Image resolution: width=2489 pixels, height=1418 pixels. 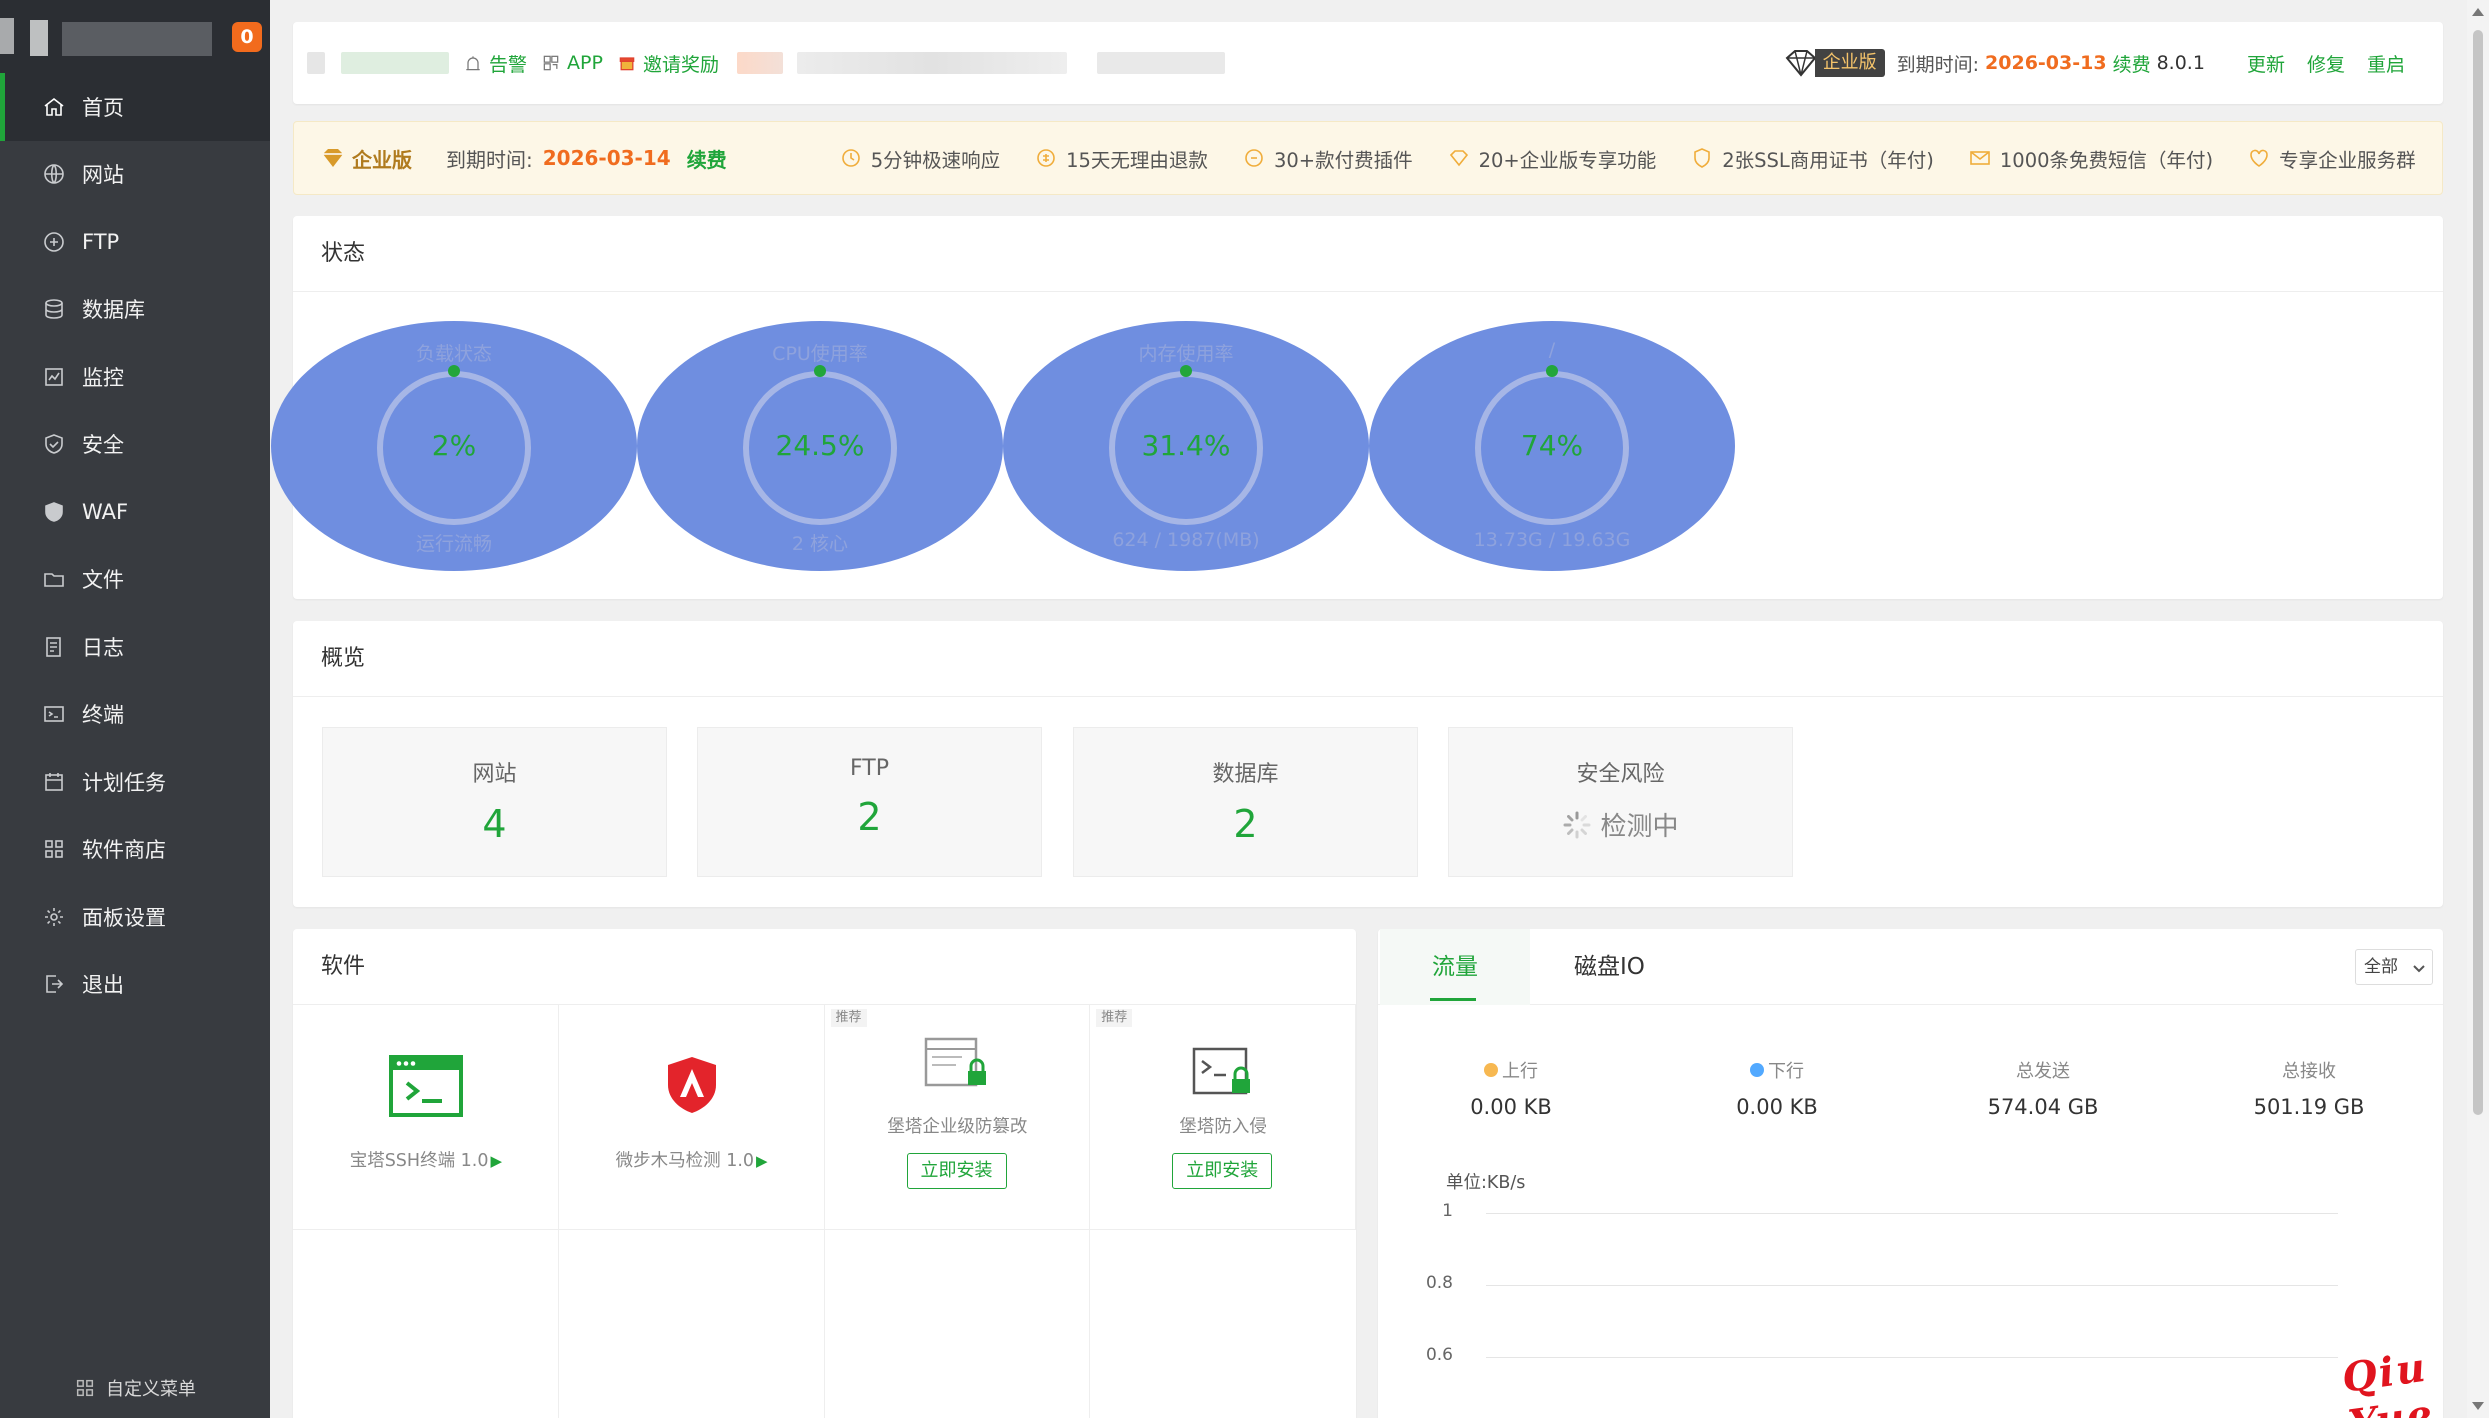 I want to click on software-item-intrusion-prevention: 推荐 堡塔防入侵 立即安装, so click(x=1223, y=1117).